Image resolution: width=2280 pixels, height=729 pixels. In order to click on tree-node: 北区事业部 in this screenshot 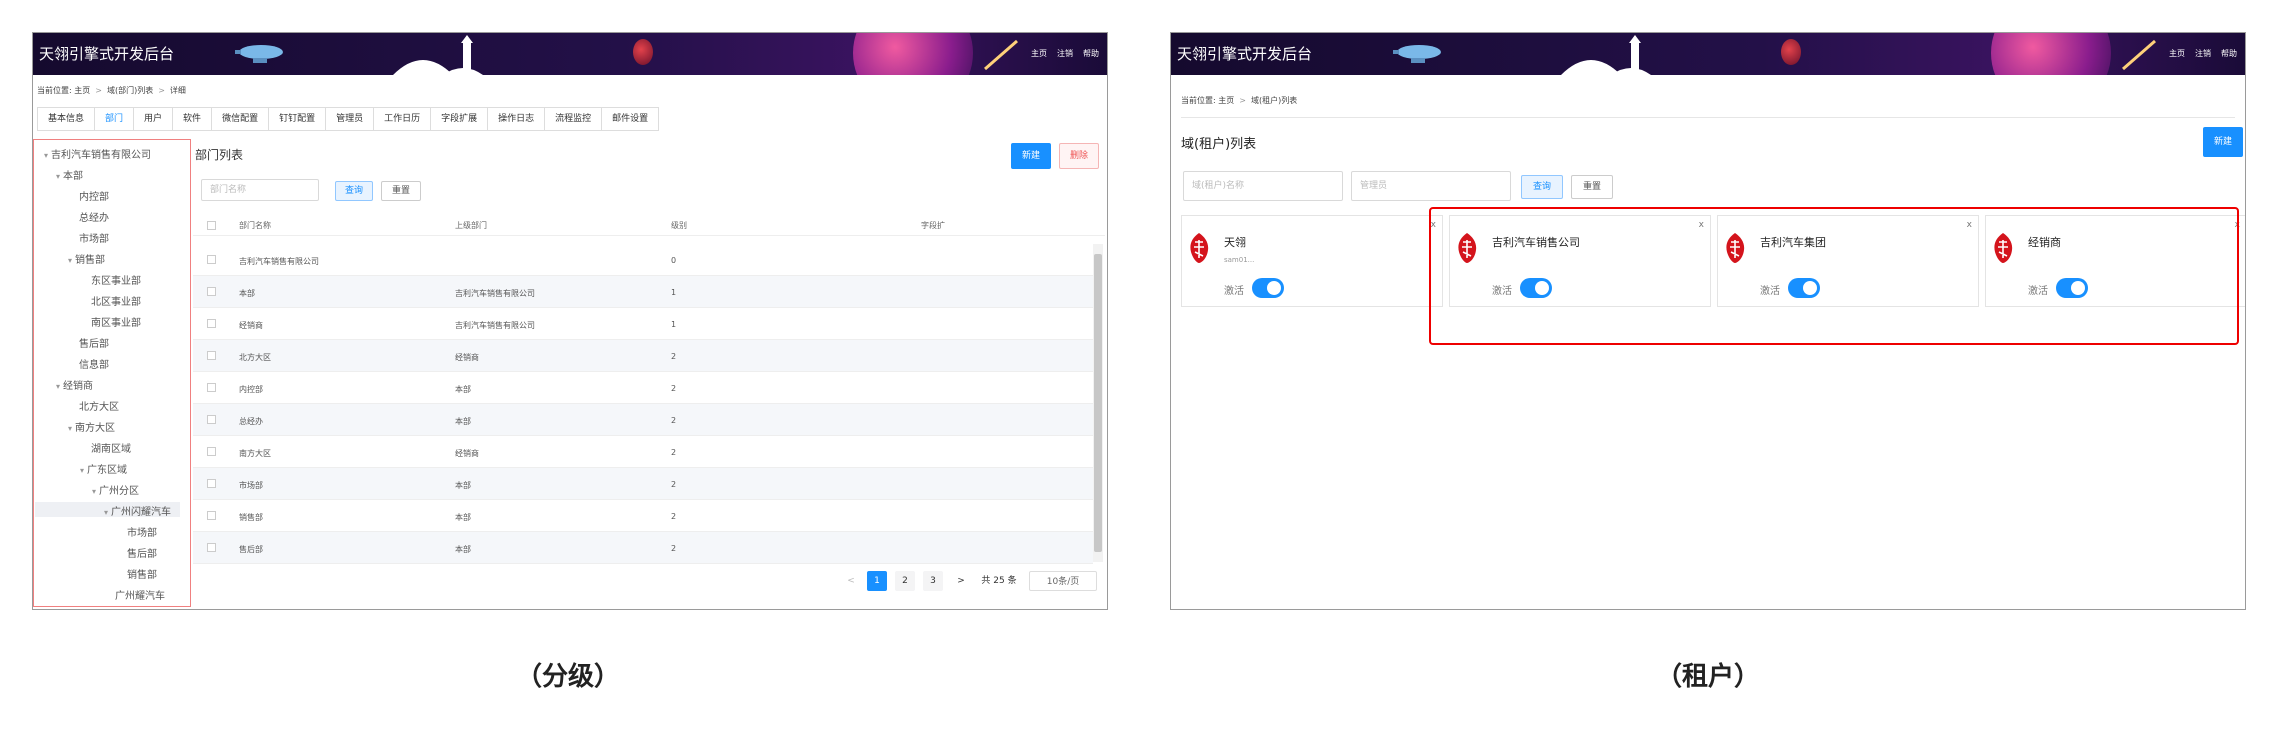, I will do `click(110, 300)`.